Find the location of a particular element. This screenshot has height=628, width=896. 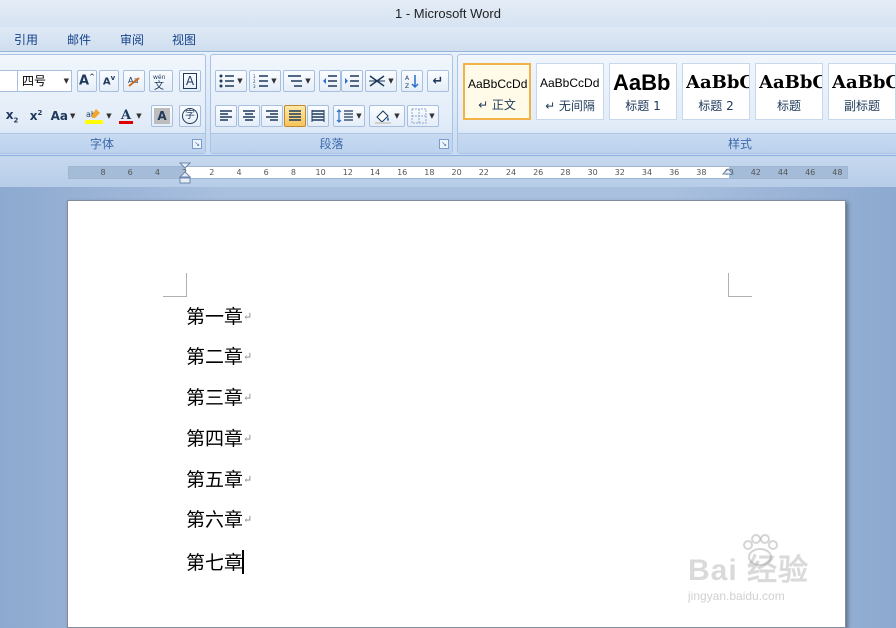

tab-mailings: 邮件 is located at coordinates (79, 39).